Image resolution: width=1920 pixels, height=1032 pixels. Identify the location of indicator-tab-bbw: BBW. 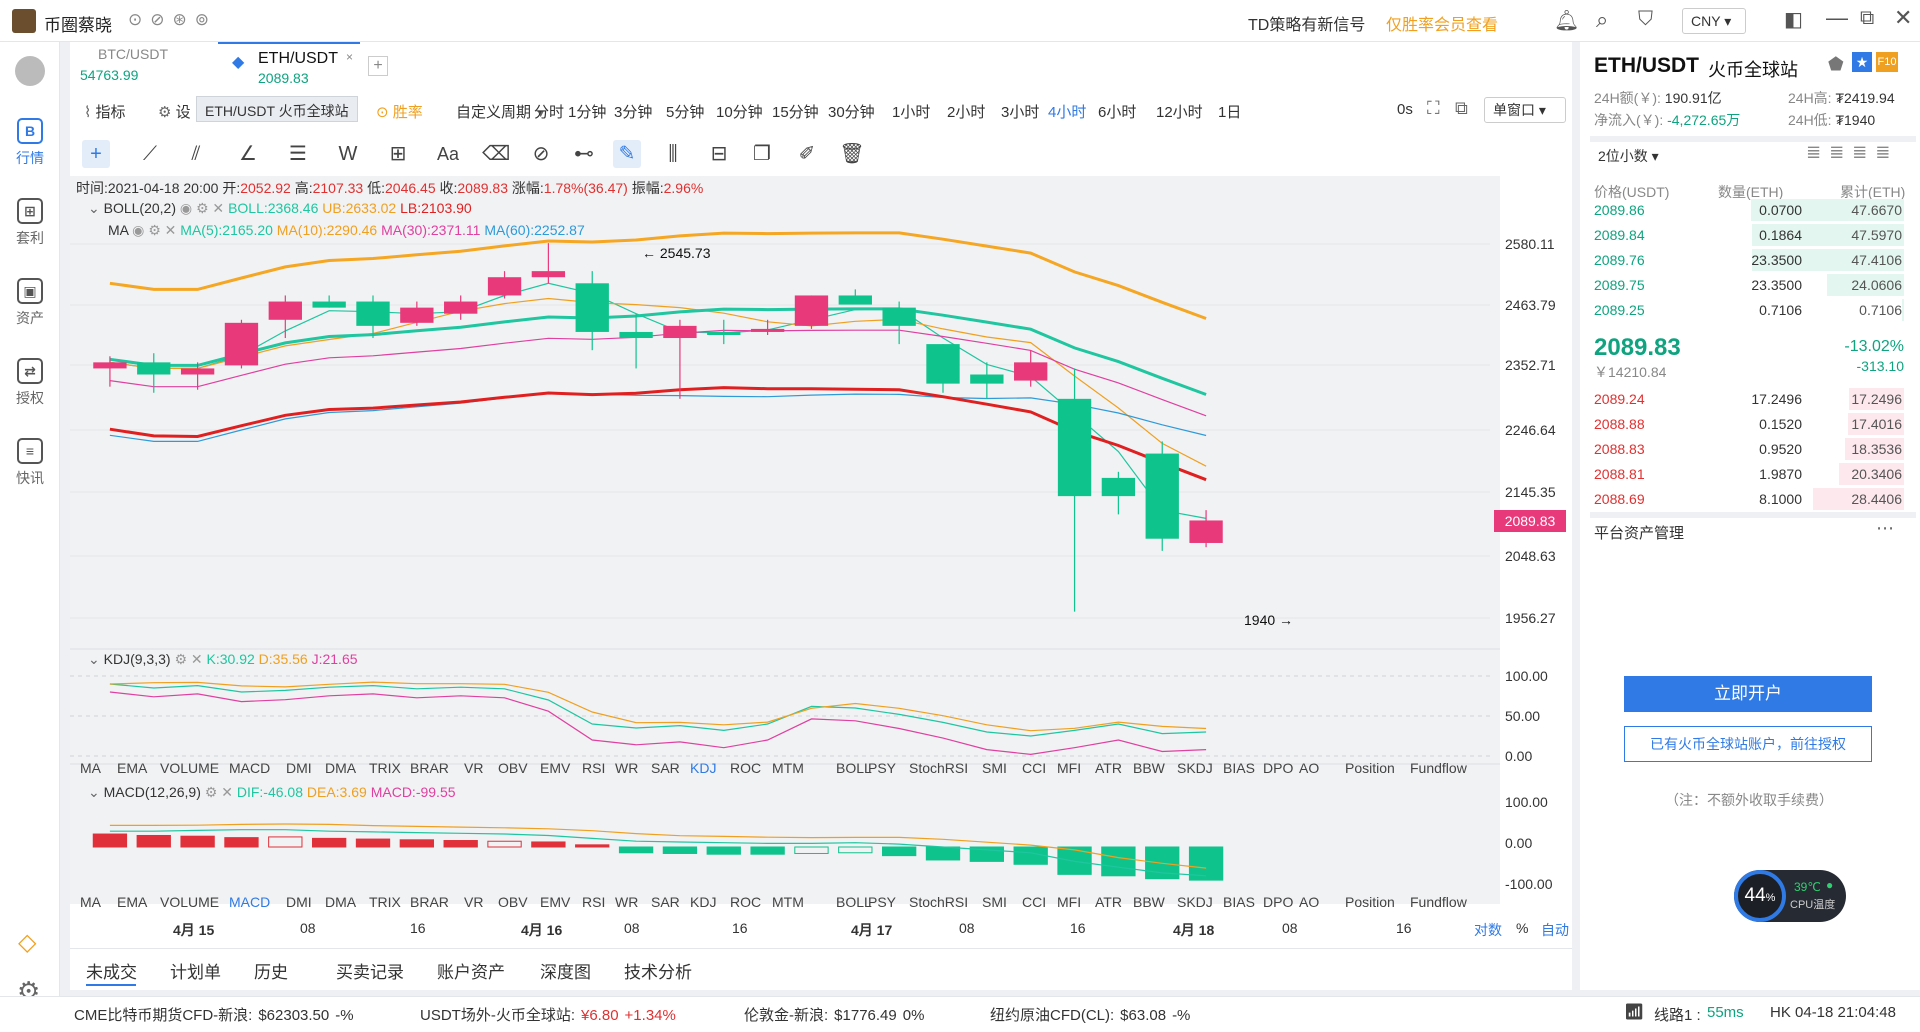
(1149, 902).